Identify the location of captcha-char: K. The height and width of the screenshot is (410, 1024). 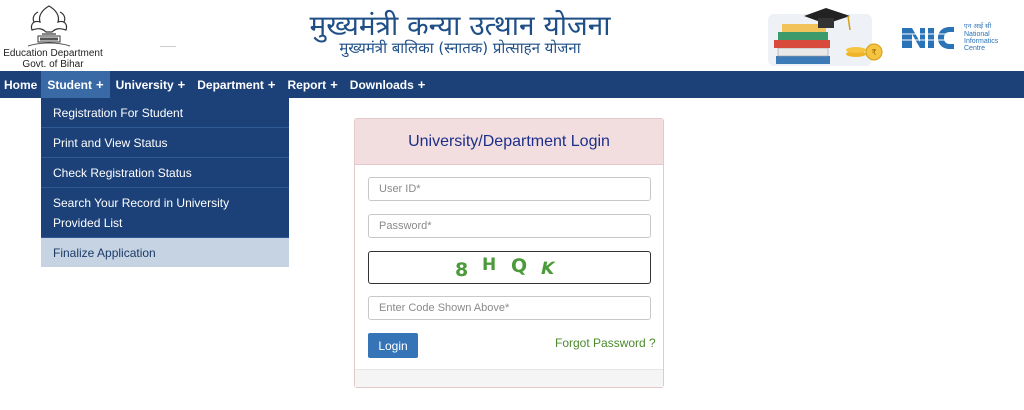
(547, 269).